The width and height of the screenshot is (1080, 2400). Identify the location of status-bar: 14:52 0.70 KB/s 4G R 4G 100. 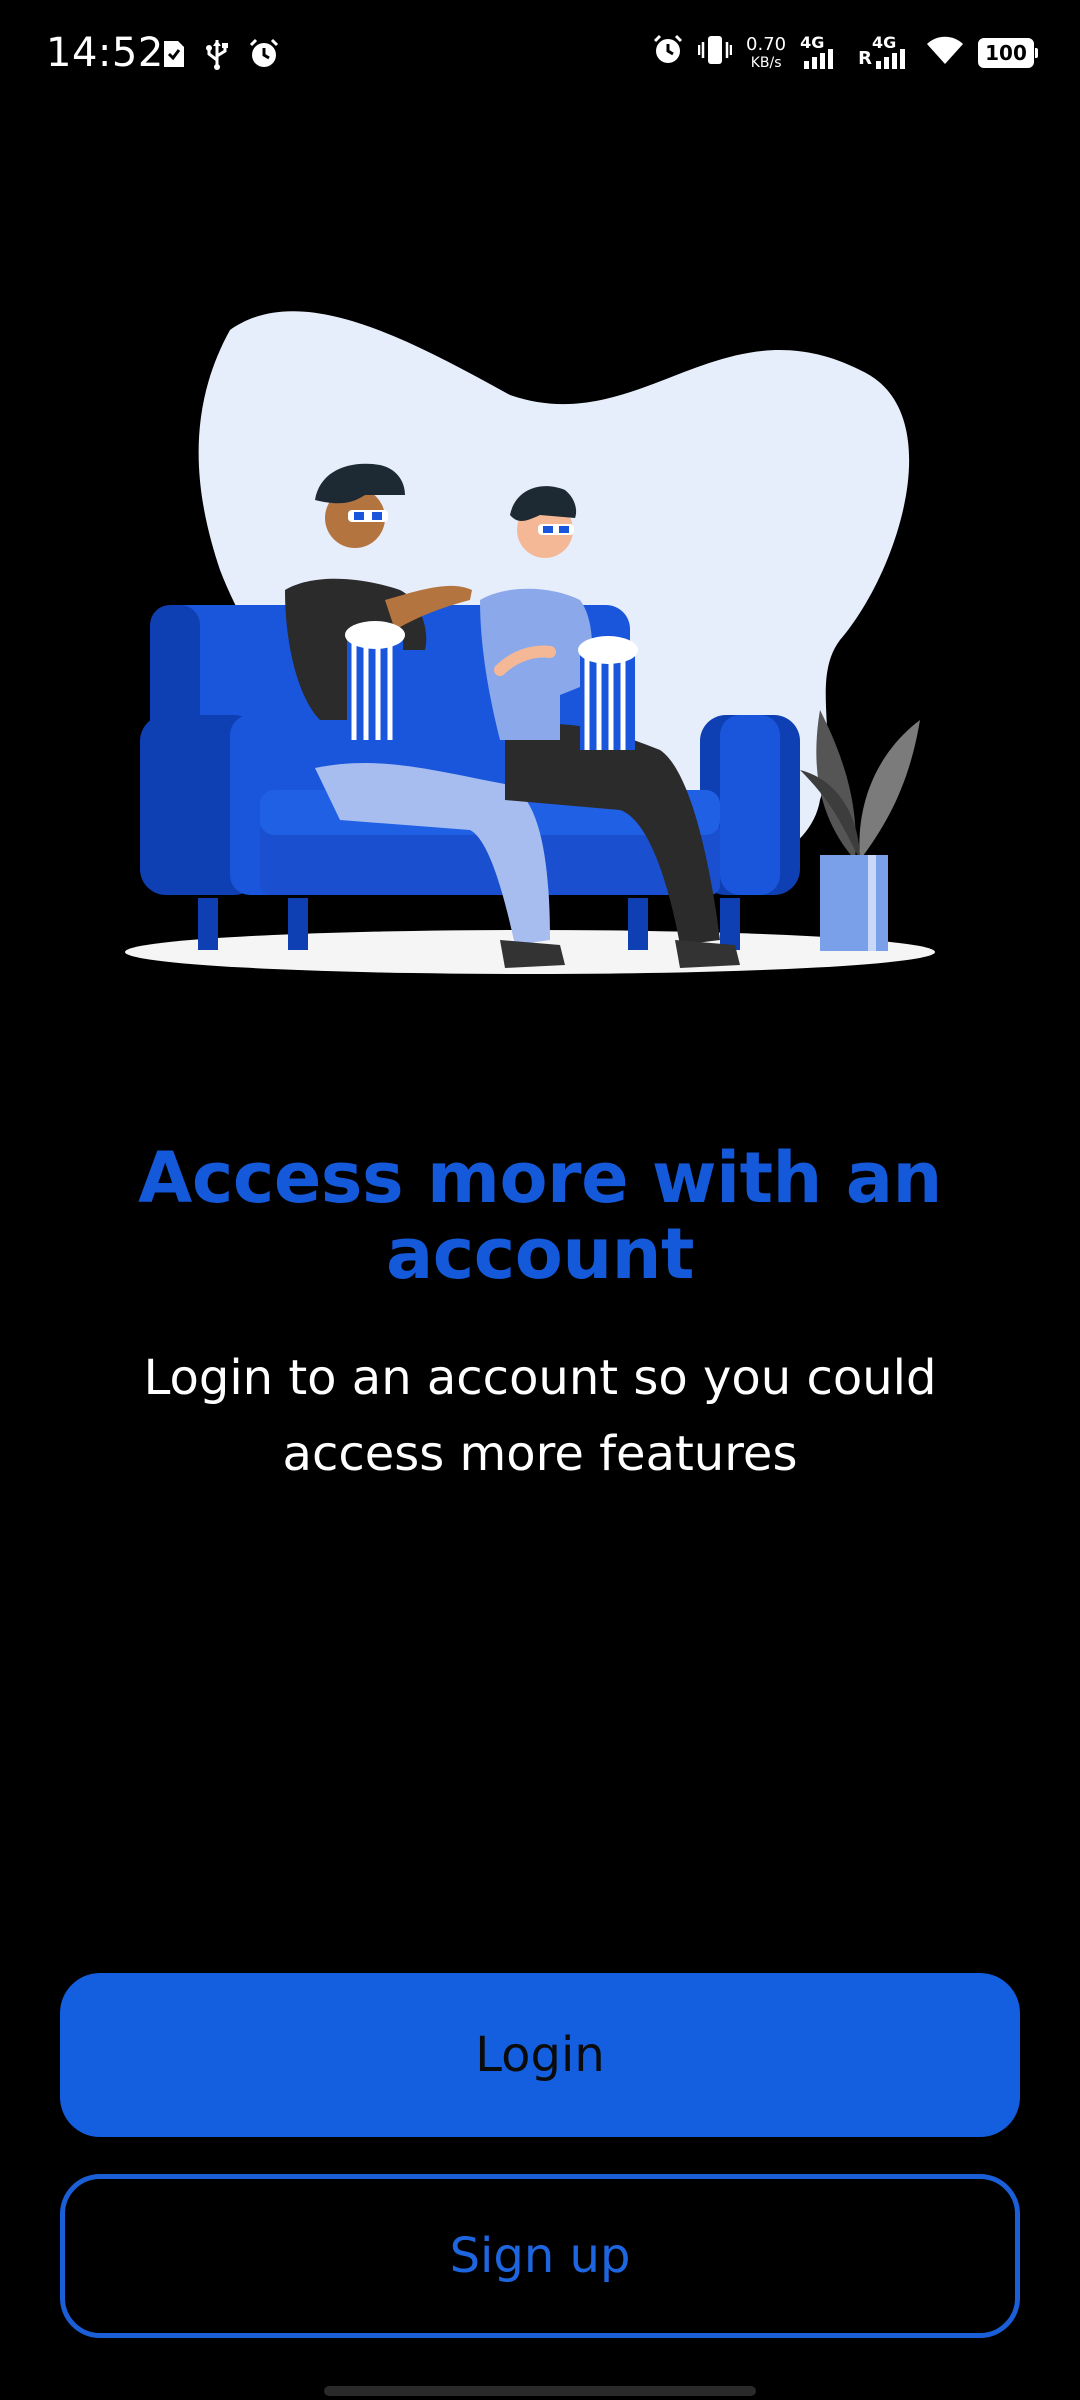
(540, 58).